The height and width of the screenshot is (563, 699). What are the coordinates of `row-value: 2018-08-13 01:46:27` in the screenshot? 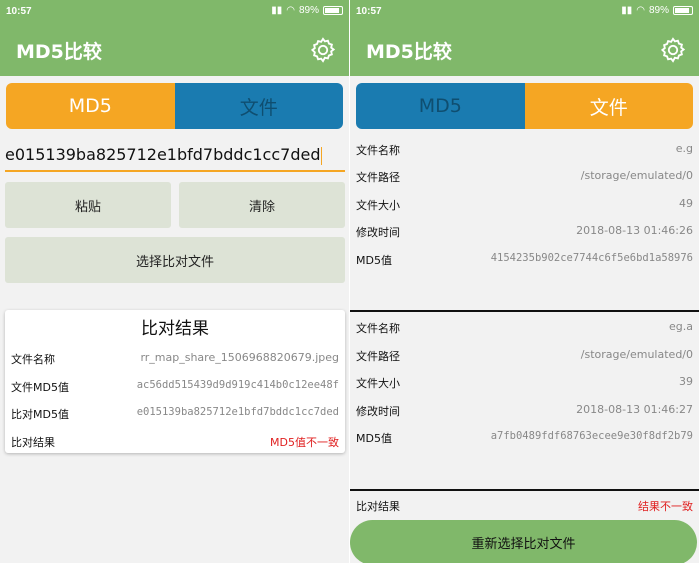 It's located at (634, 409).